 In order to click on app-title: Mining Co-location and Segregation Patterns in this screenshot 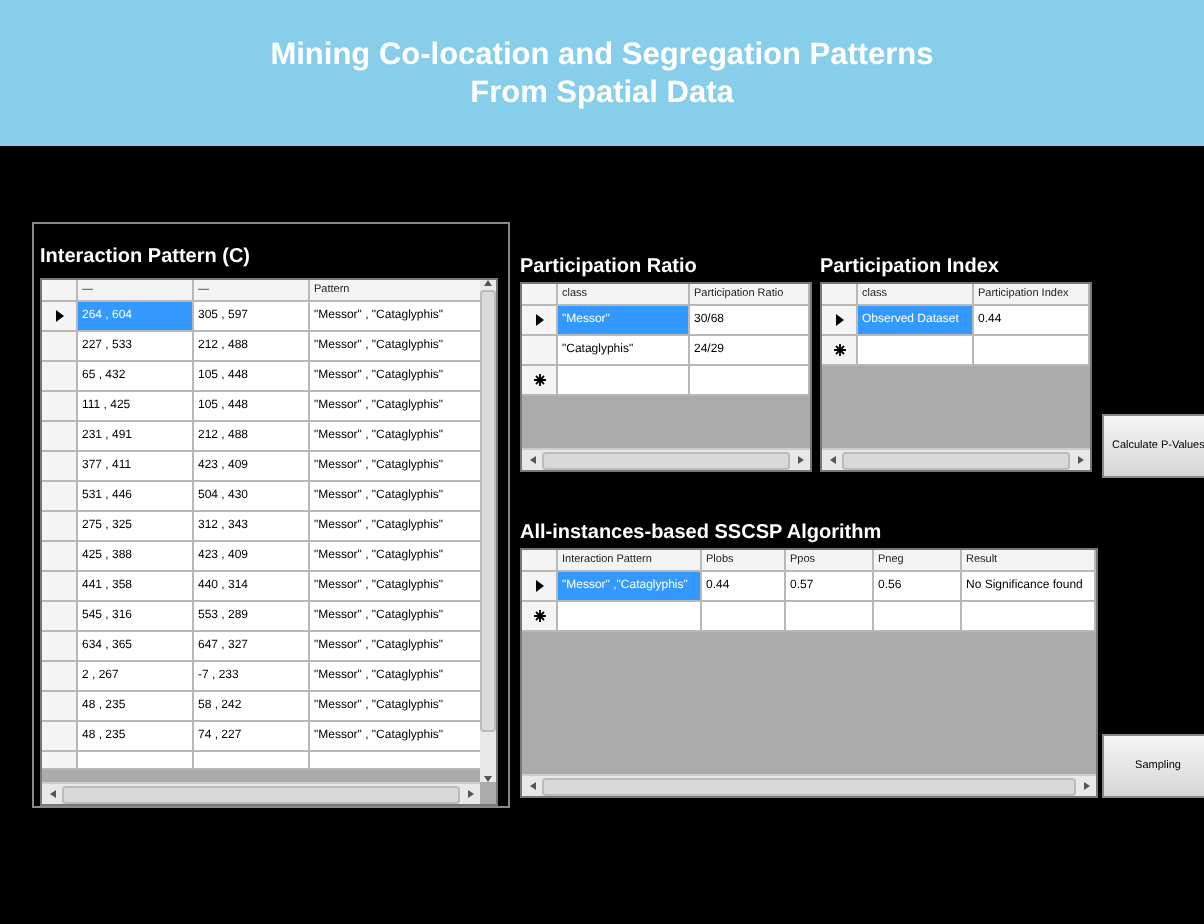, I will do `click(602, 54)`.